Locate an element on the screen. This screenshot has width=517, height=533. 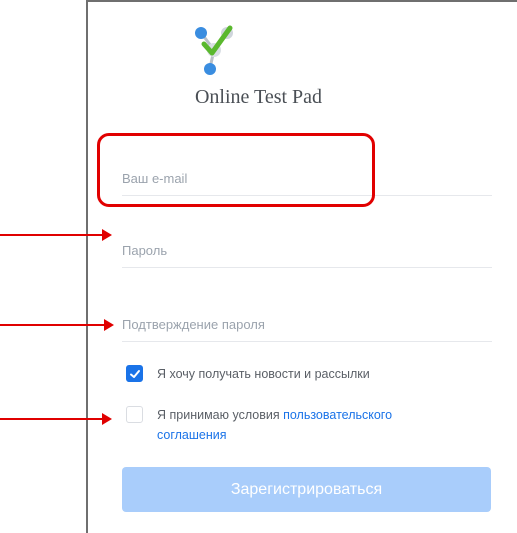
terms-label-prefix: Я принимаю условия is located at coordinates (220, 415).